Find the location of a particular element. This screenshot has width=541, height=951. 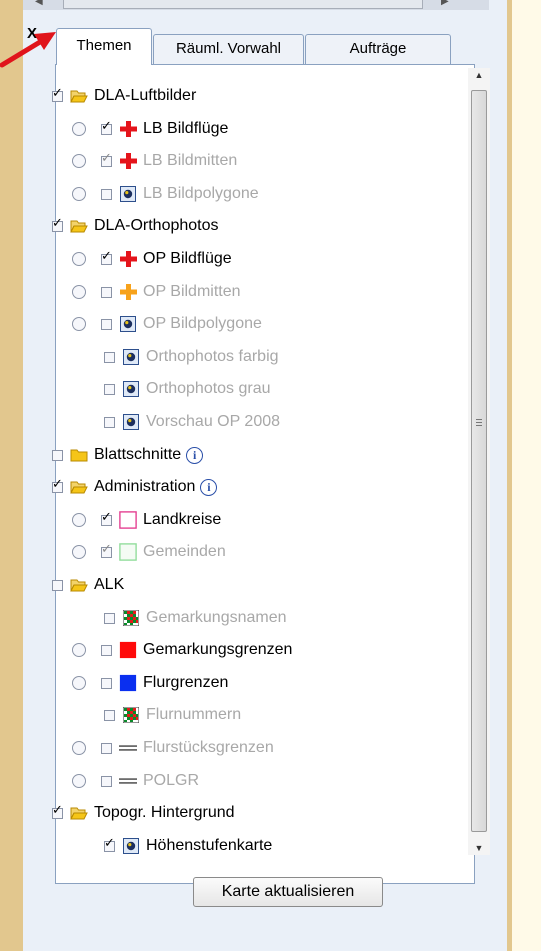

layer-label: Gemarkungsnamen is located at coordinates (216, 617).